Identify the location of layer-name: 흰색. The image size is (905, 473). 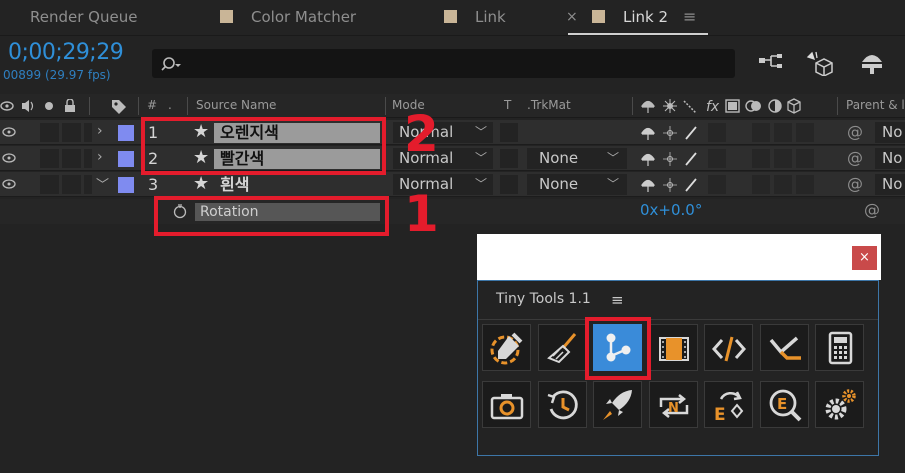
(297, 185).